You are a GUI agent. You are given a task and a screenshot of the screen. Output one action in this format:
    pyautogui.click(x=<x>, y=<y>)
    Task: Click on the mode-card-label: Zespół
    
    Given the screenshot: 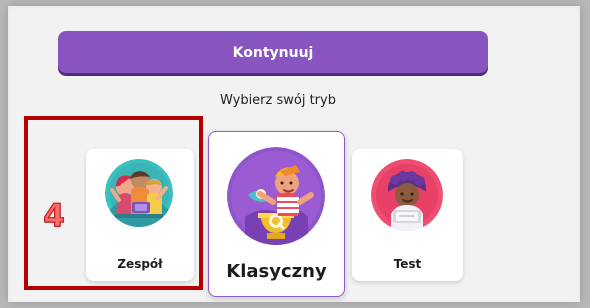 What is the action you would take?
    pyautogui.click(x=140, y=264)
    